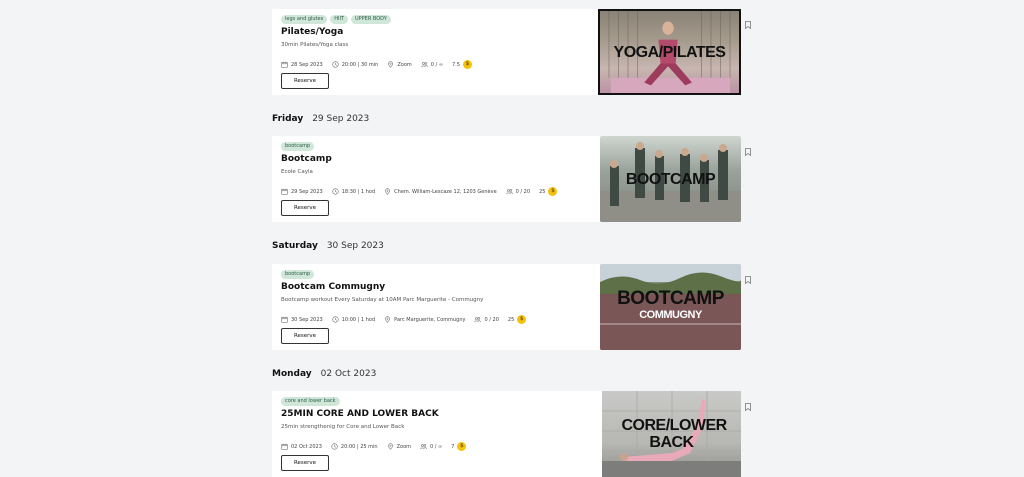  I want to click on day-header: Friday 29 Sep 2023, so click(320, 119).